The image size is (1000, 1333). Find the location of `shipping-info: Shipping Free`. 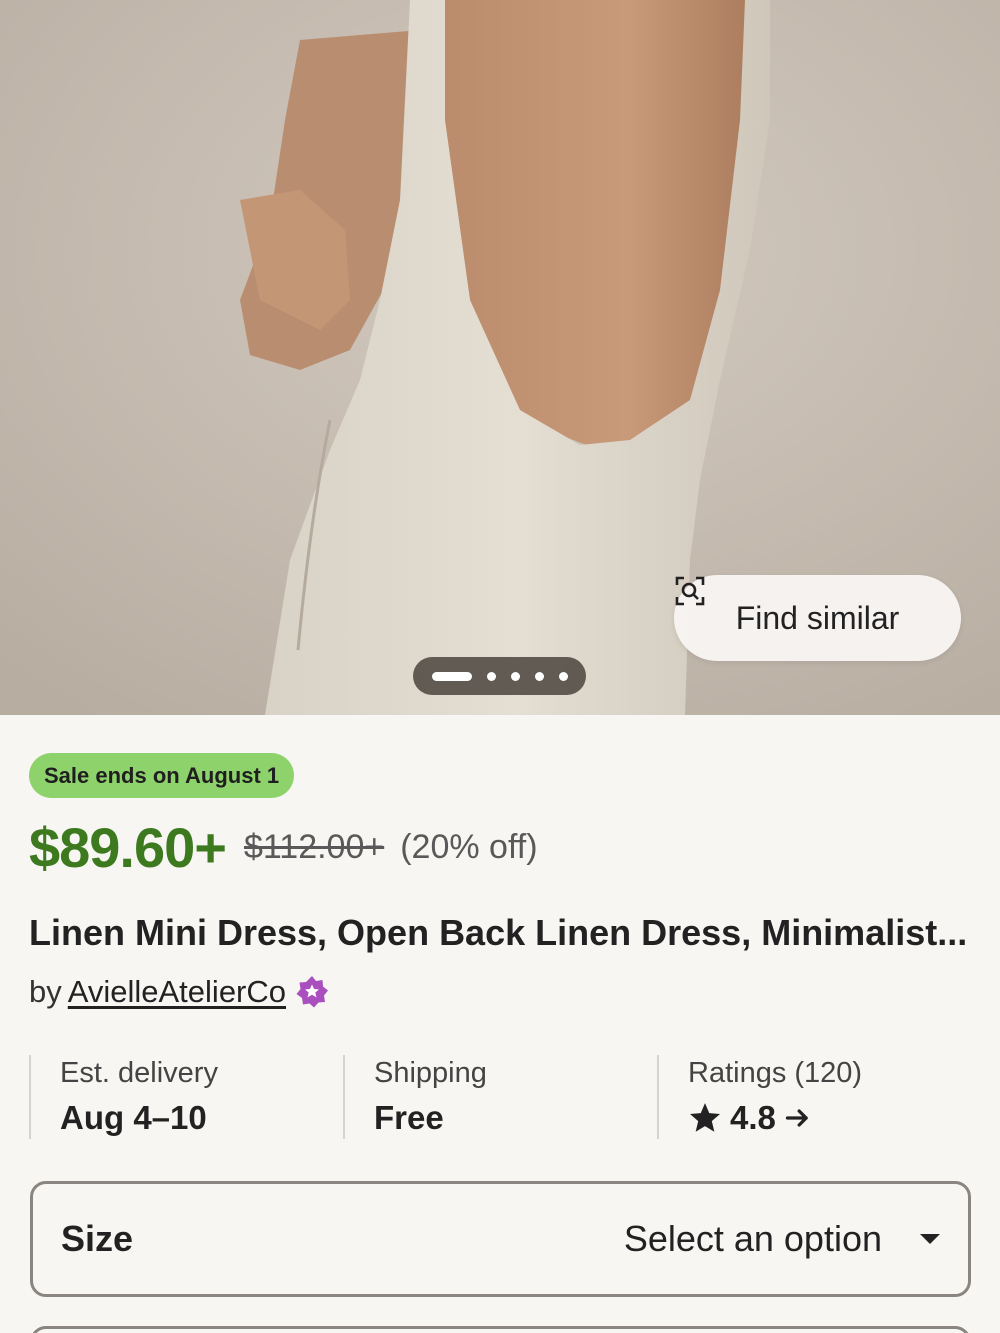

shipping-info: Shipping Free is located at coordinates (500, 1097).